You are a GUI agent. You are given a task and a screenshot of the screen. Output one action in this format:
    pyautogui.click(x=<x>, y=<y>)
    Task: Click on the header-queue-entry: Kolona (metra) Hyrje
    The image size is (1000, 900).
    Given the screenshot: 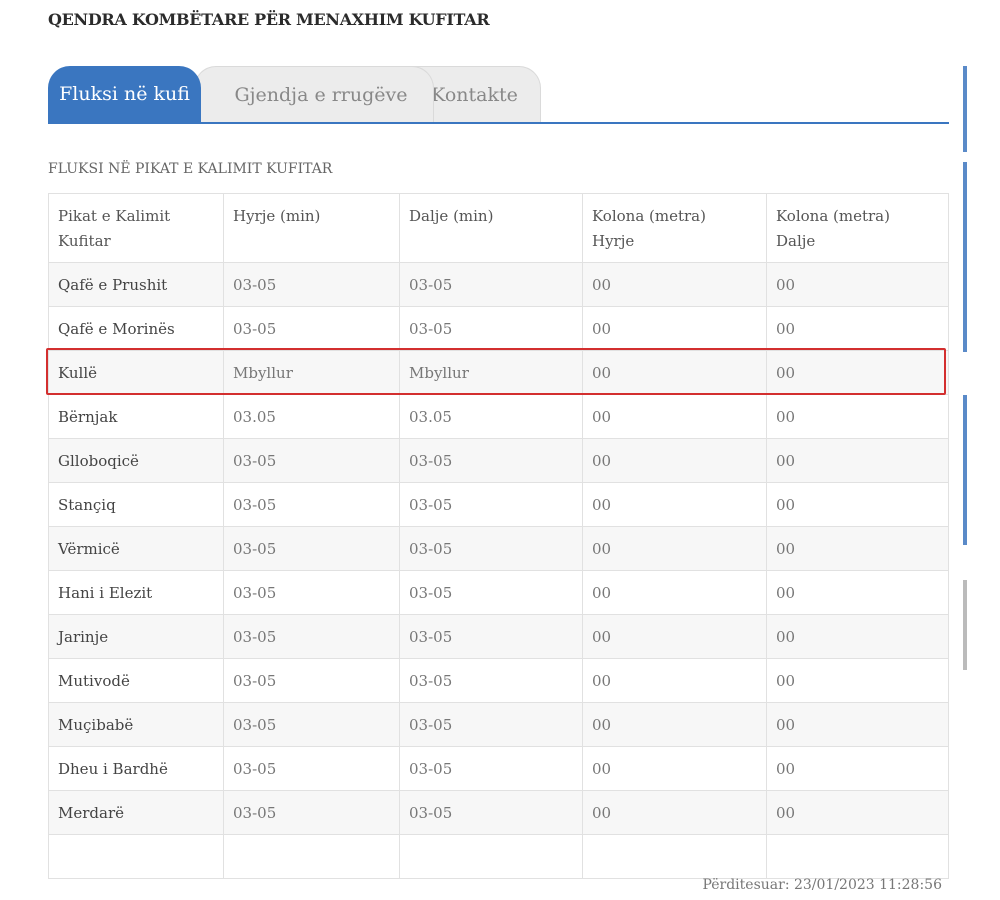 What is the action you would take?
    pyautogui.click(x=674, y=228)
    